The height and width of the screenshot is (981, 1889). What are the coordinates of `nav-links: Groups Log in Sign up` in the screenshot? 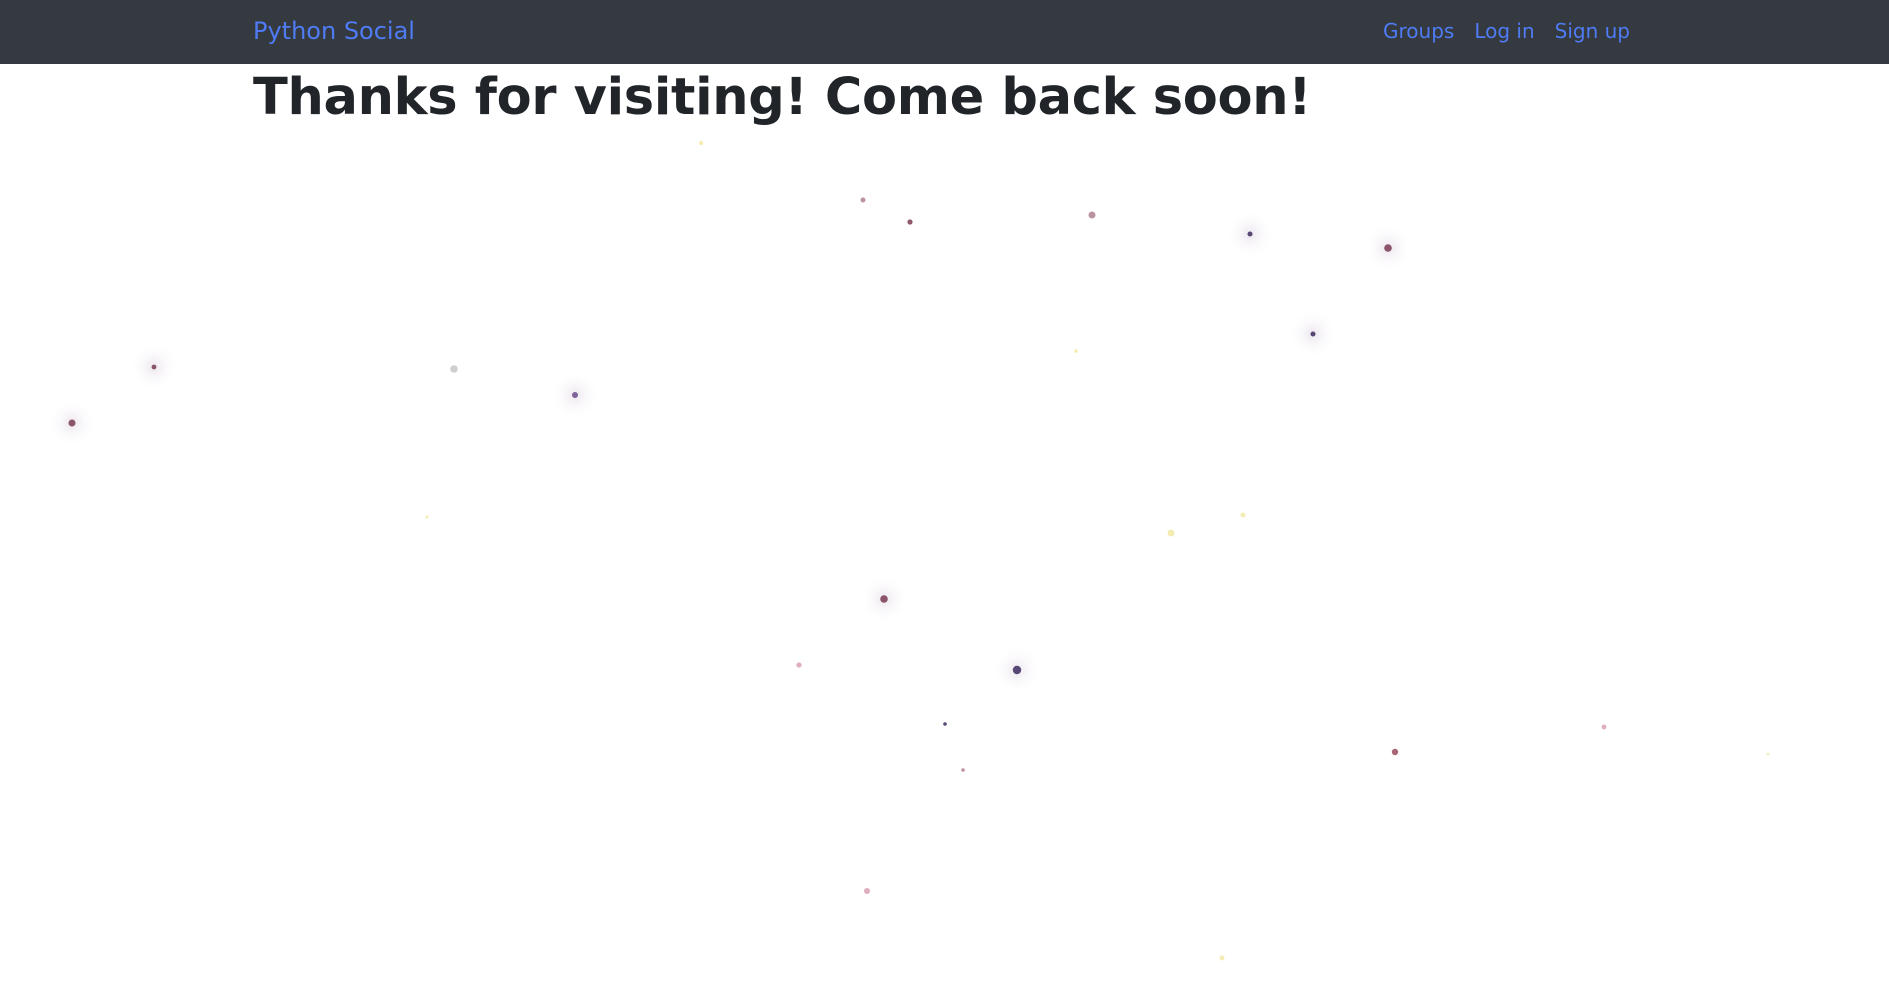 It's located at (1506, 31).